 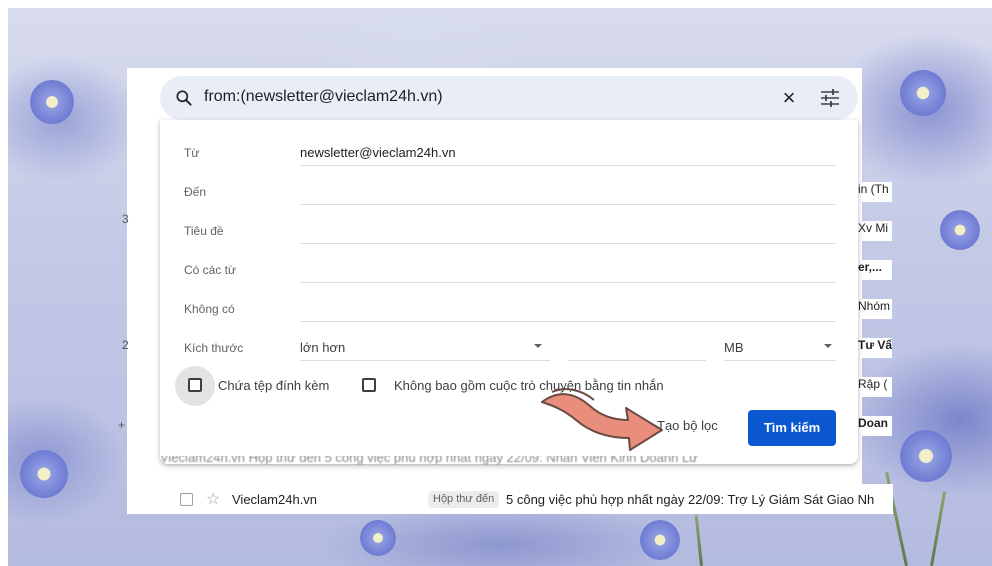 I want to click on doesnt-have-field, so click(x=568, y=309).